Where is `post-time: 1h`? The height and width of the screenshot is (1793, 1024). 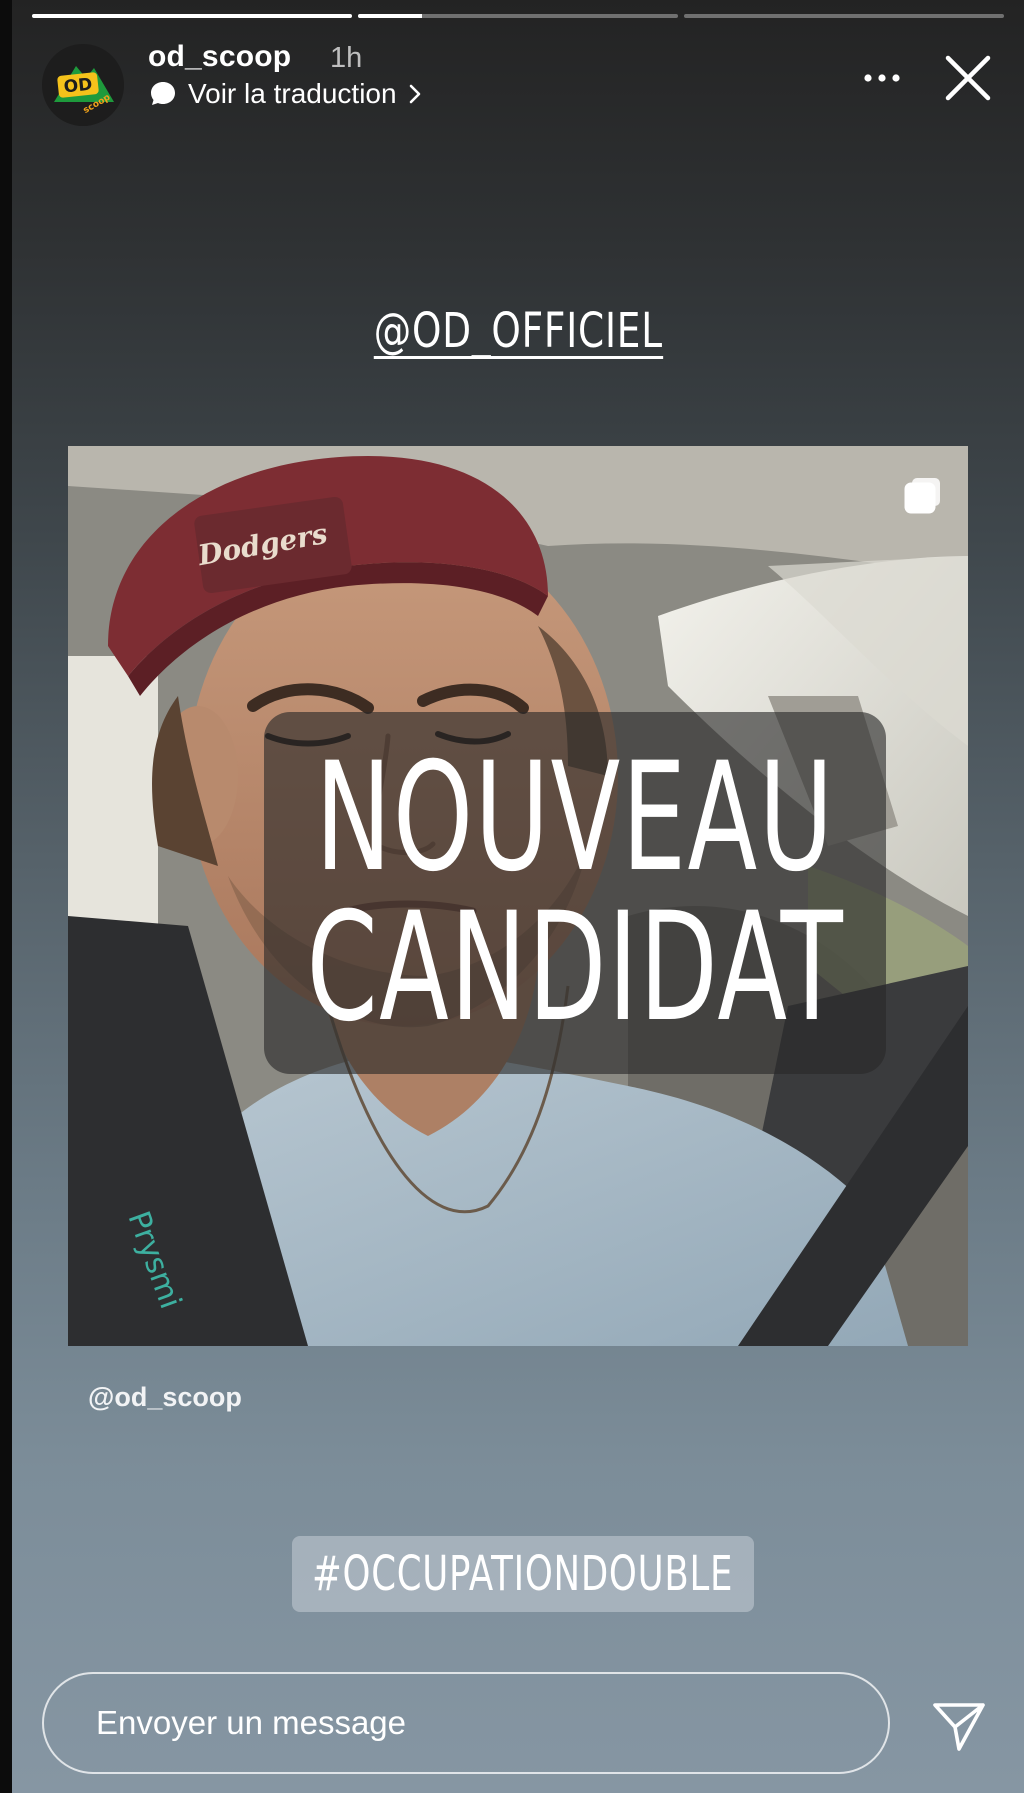 post-time: 1h is located at coordinates (346, 58).